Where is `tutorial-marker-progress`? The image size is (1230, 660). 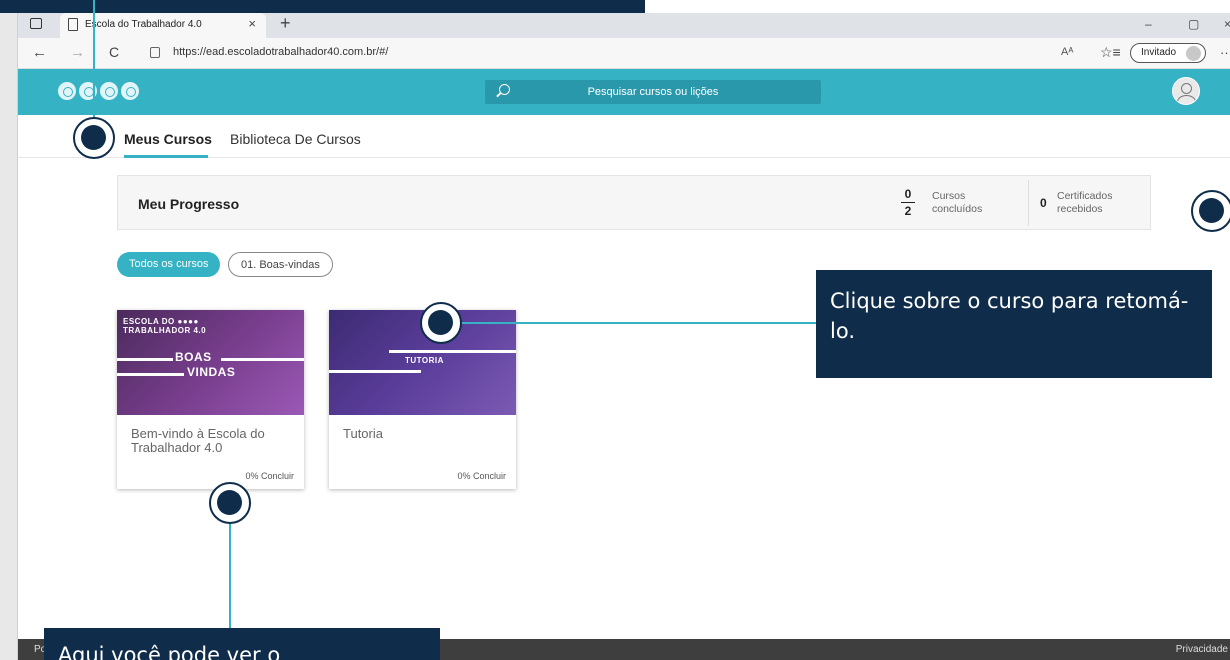 tutorial-marker-progress is located at coordinates (230, 503).